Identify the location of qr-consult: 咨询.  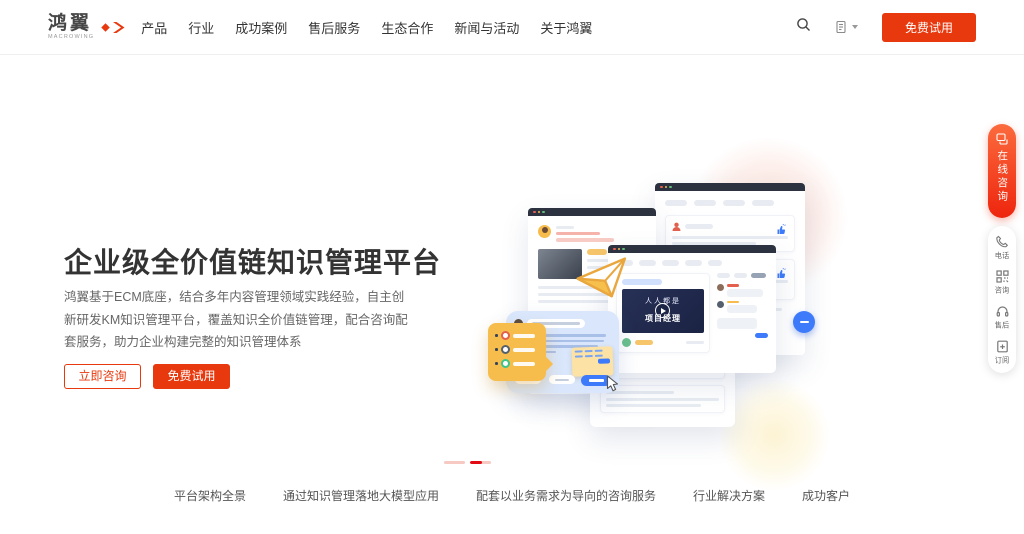
(1002, 283).